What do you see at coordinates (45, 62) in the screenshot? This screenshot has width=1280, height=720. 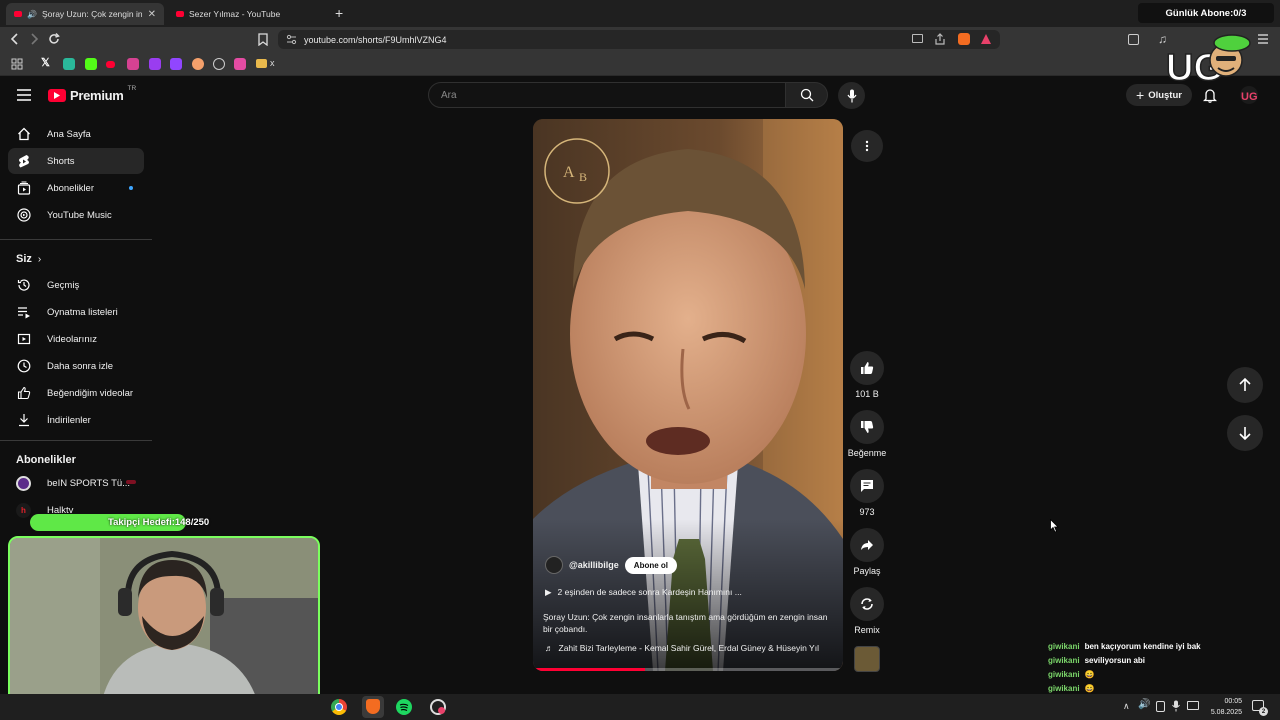 I see `x-bookmark-icon: 𝕏` at bounding box center [45, 62].